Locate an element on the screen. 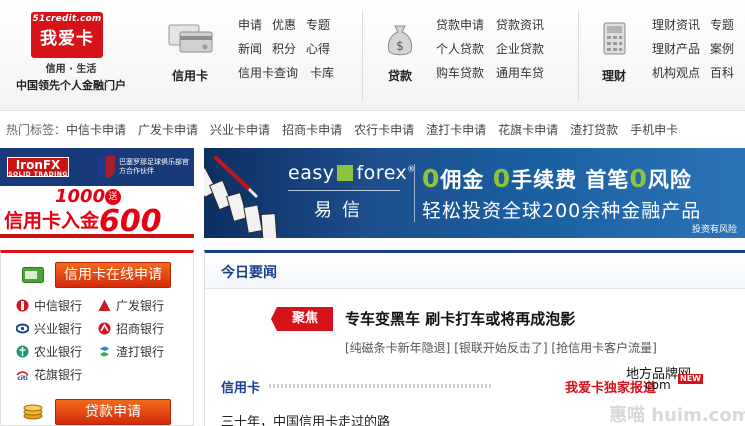 This screenshot has height=426, width=745. nav-group-card: 信用卡 申请 优惠 专题 新闻 积分 心得 信用卡查询 卡库 is located at coordinates (252, 55).